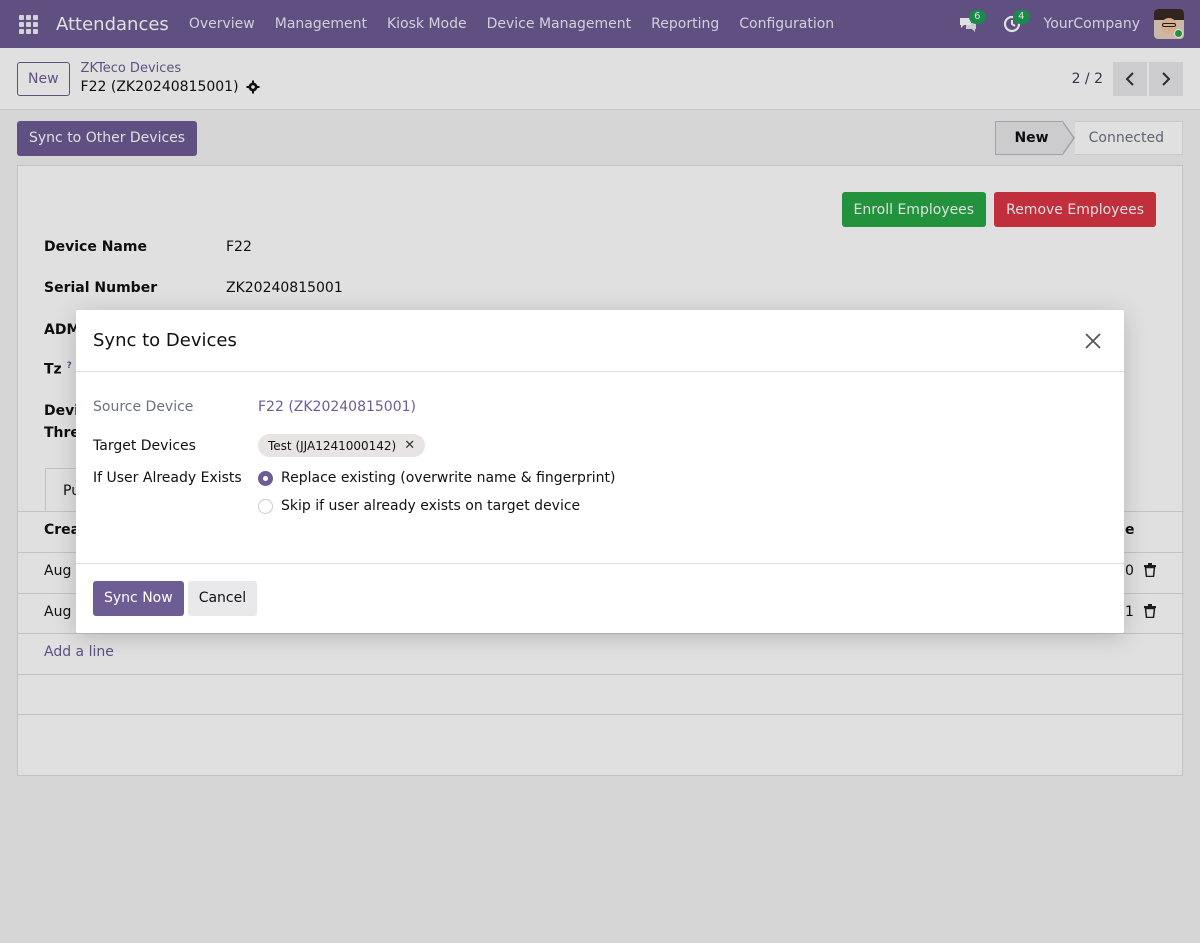 Image resolution: width=1200 pixels, height=943 pixels. Describe the element at coordinates (138, 598) in the screenshot. I see `sync-now-button: Sync Now` at that location.